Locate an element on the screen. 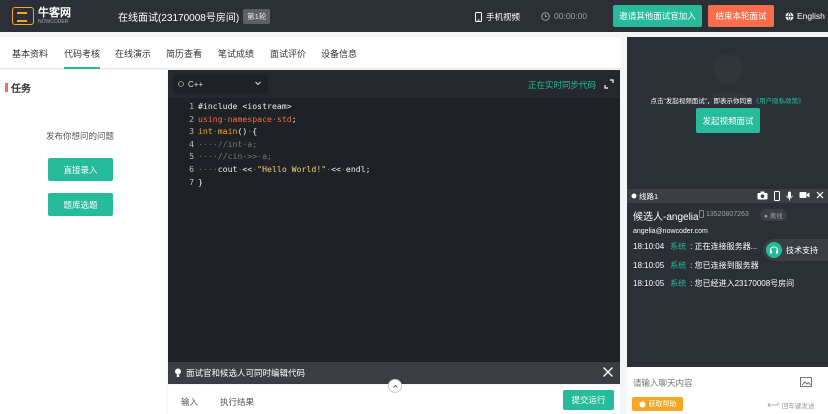  language-switch: English is located at coordinates (806, 16).